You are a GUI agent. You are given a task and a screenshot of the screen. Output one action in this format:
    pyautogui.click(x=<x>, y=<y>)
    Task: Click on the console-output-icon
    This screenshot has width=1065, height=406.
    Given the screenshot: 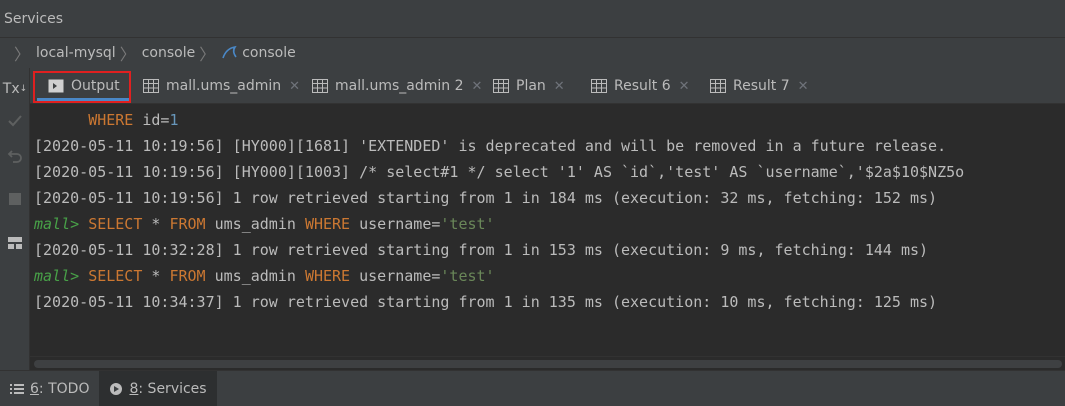 What is the action you would take?
    pyautogui.click(x=56, y=86)
    